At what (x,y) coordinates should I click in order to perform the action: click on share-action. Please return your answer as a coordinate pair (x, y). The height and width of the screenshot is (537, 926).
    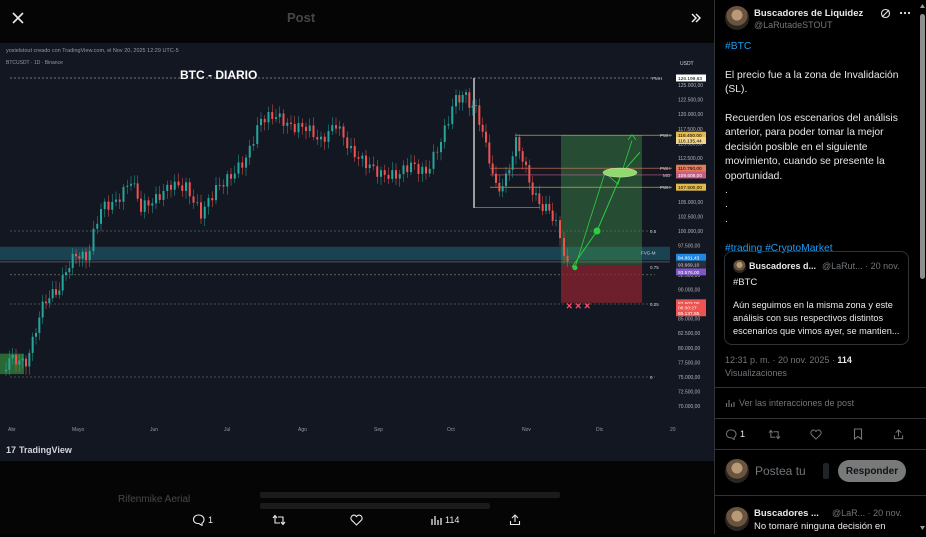
    Looking at the image, I should click on (515, 520).